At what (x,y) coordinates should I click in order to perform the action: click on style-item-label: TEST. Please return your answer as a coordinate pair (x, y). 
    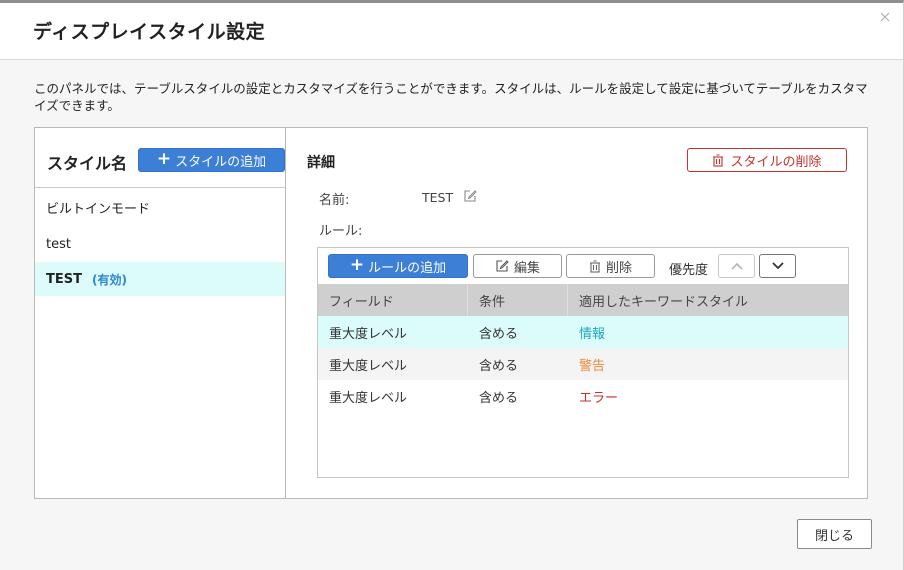
    Looking at the image, I should click on (64, 279).